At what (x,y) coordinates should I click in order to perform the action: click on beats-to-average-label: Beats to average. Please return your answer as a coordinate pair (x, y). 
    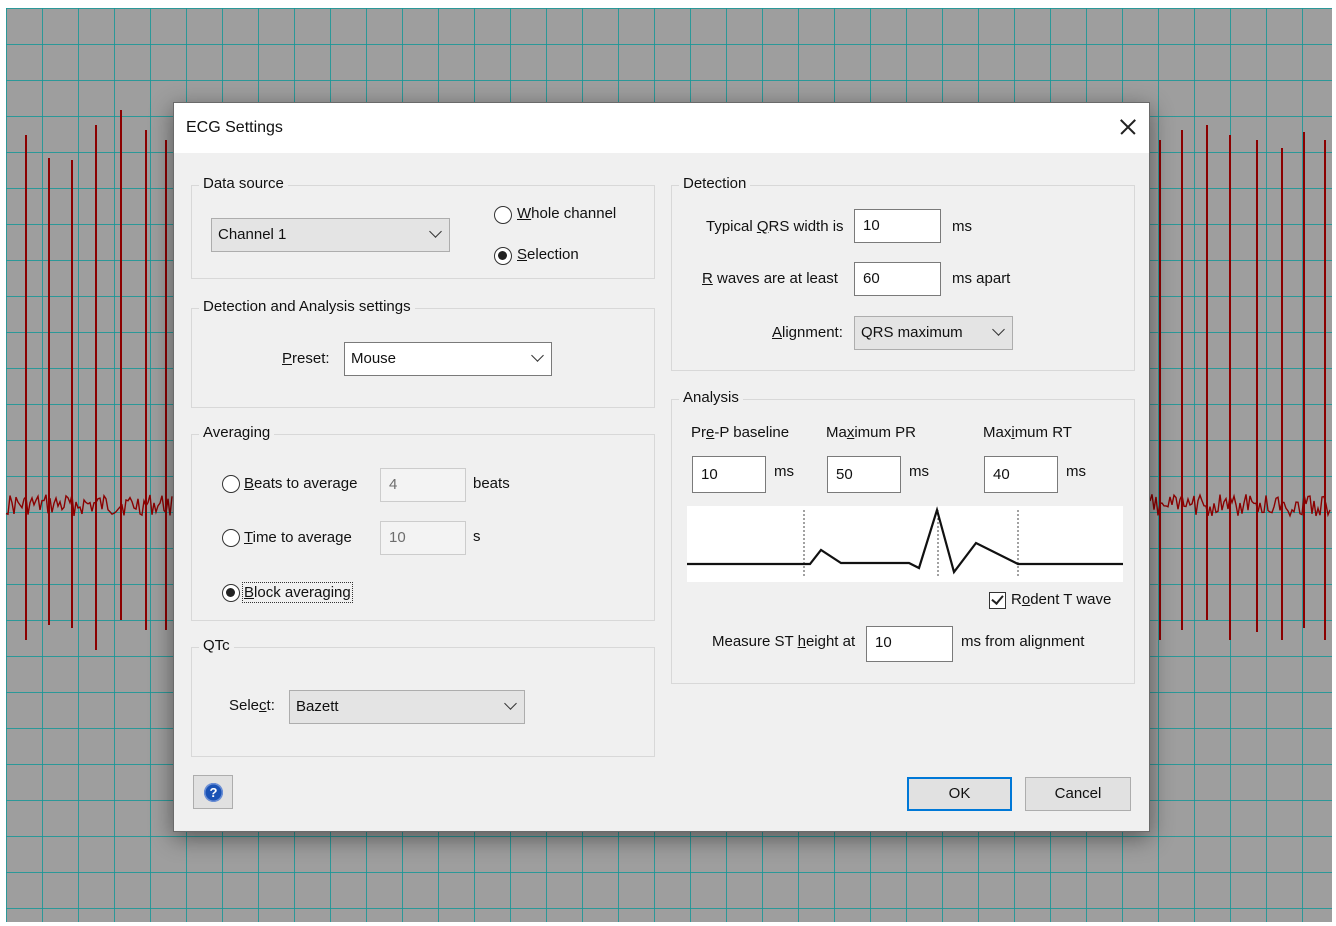
    Looking at the image, I should click on (300, 483).